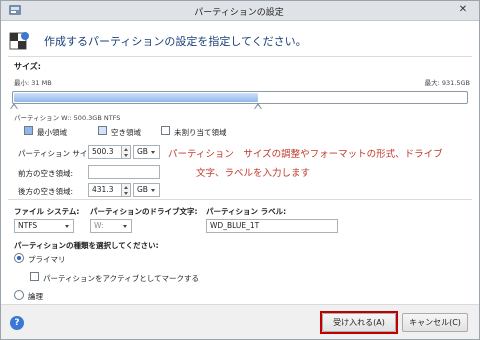  Describe the element at coordinates (126, 152) in the screenshot. I see `partition-size-spinner` at that location.